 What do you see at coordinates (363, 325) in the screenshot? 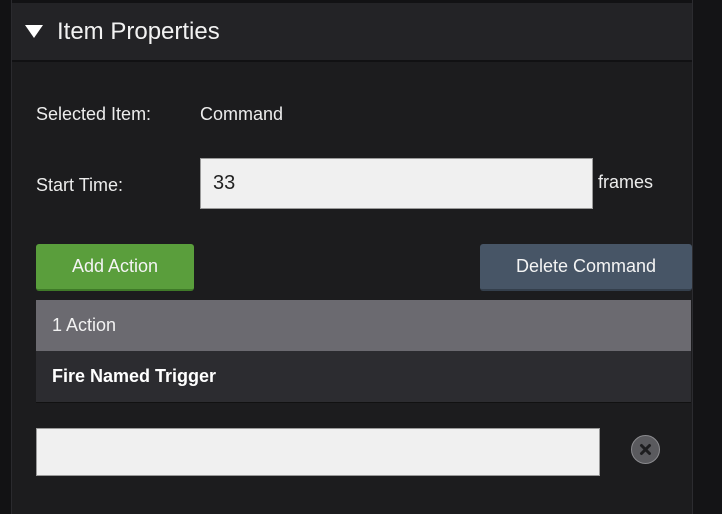
I see `actions-list-header: 1 Action` at bounding box center [363, 325].